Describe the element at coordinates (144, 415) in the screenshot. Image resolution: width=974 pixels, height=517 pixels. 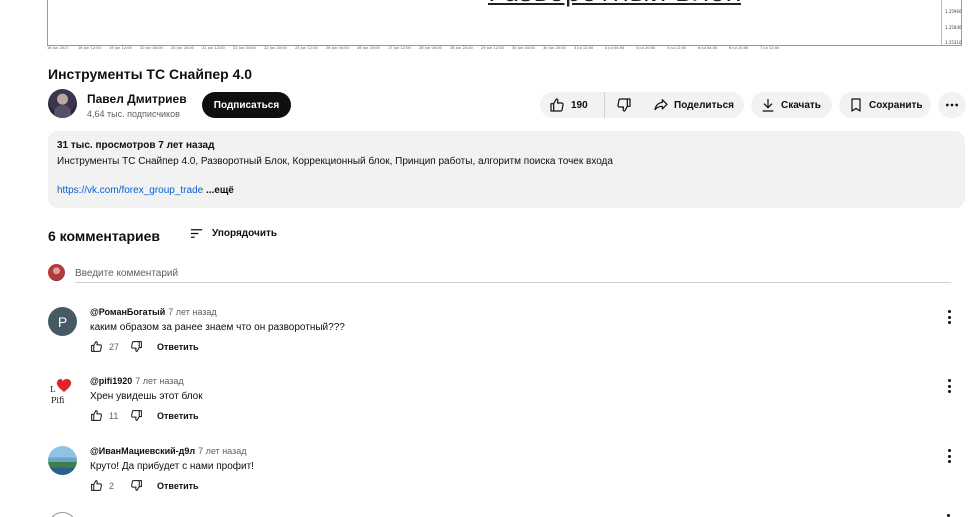
I see `comment-actions: 11 Ответить` at that location.